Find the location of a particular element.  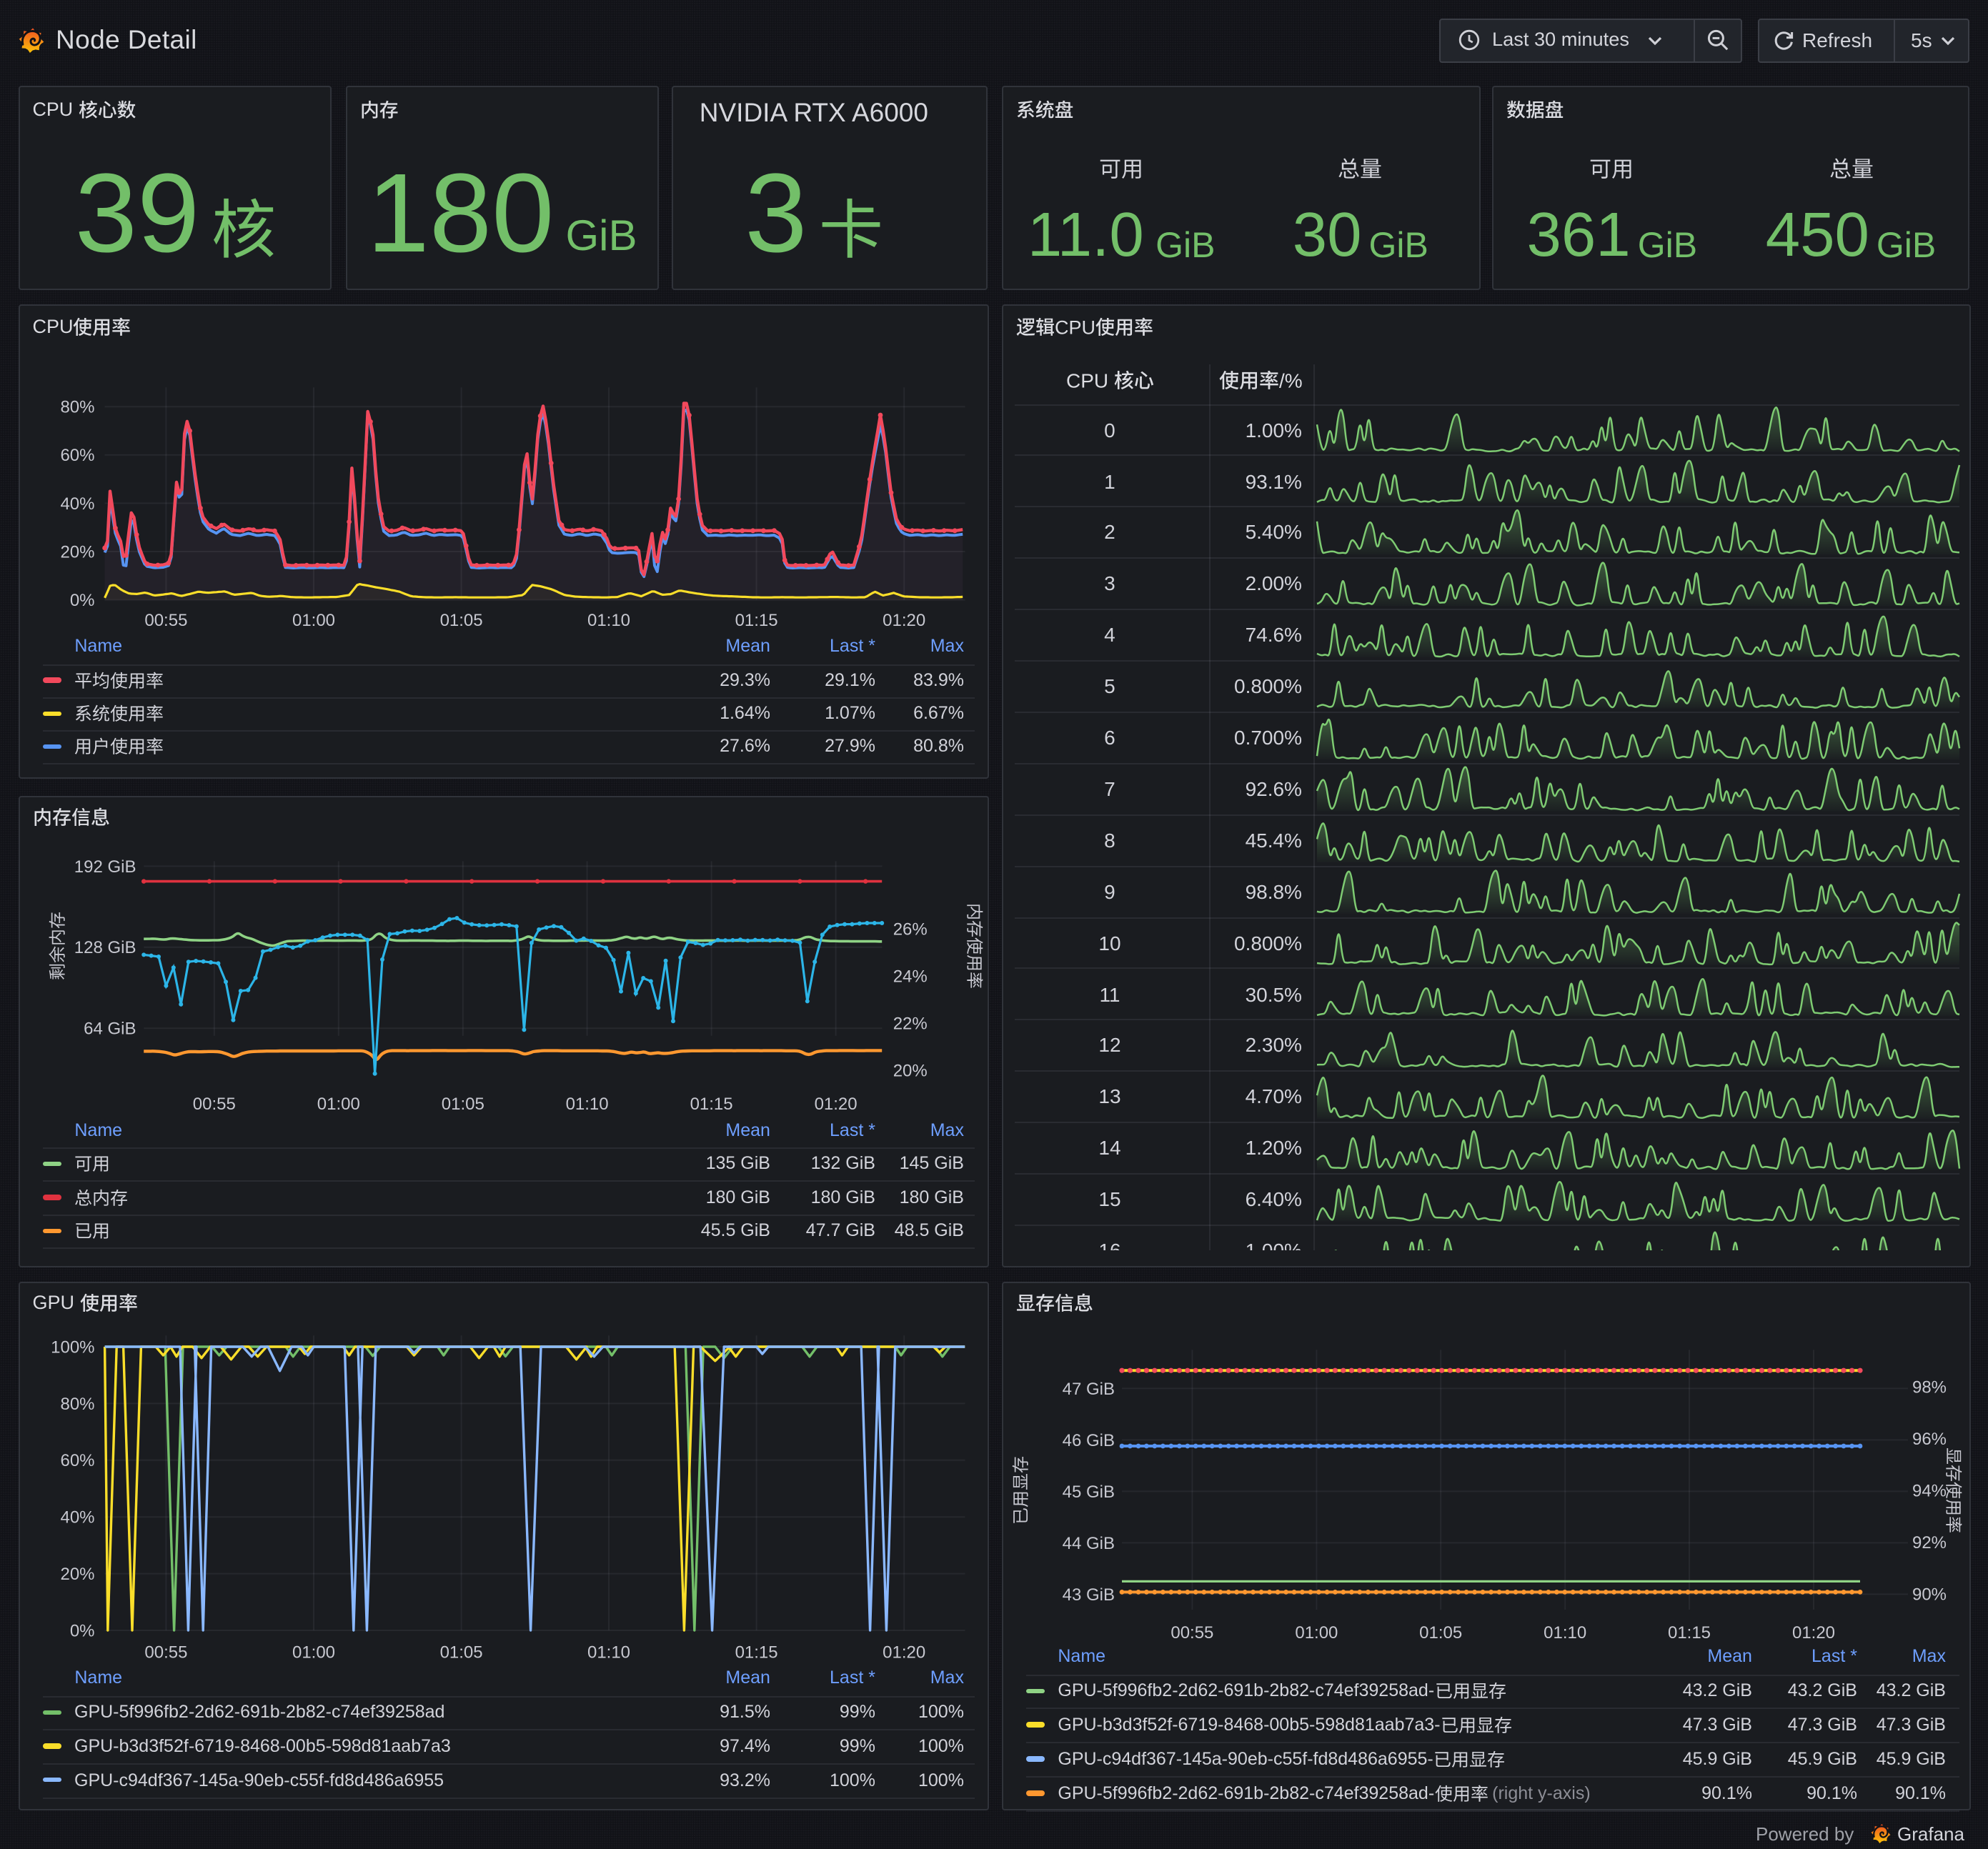

svg-text: 44 GiB is located at coordinates (1089, 1543).